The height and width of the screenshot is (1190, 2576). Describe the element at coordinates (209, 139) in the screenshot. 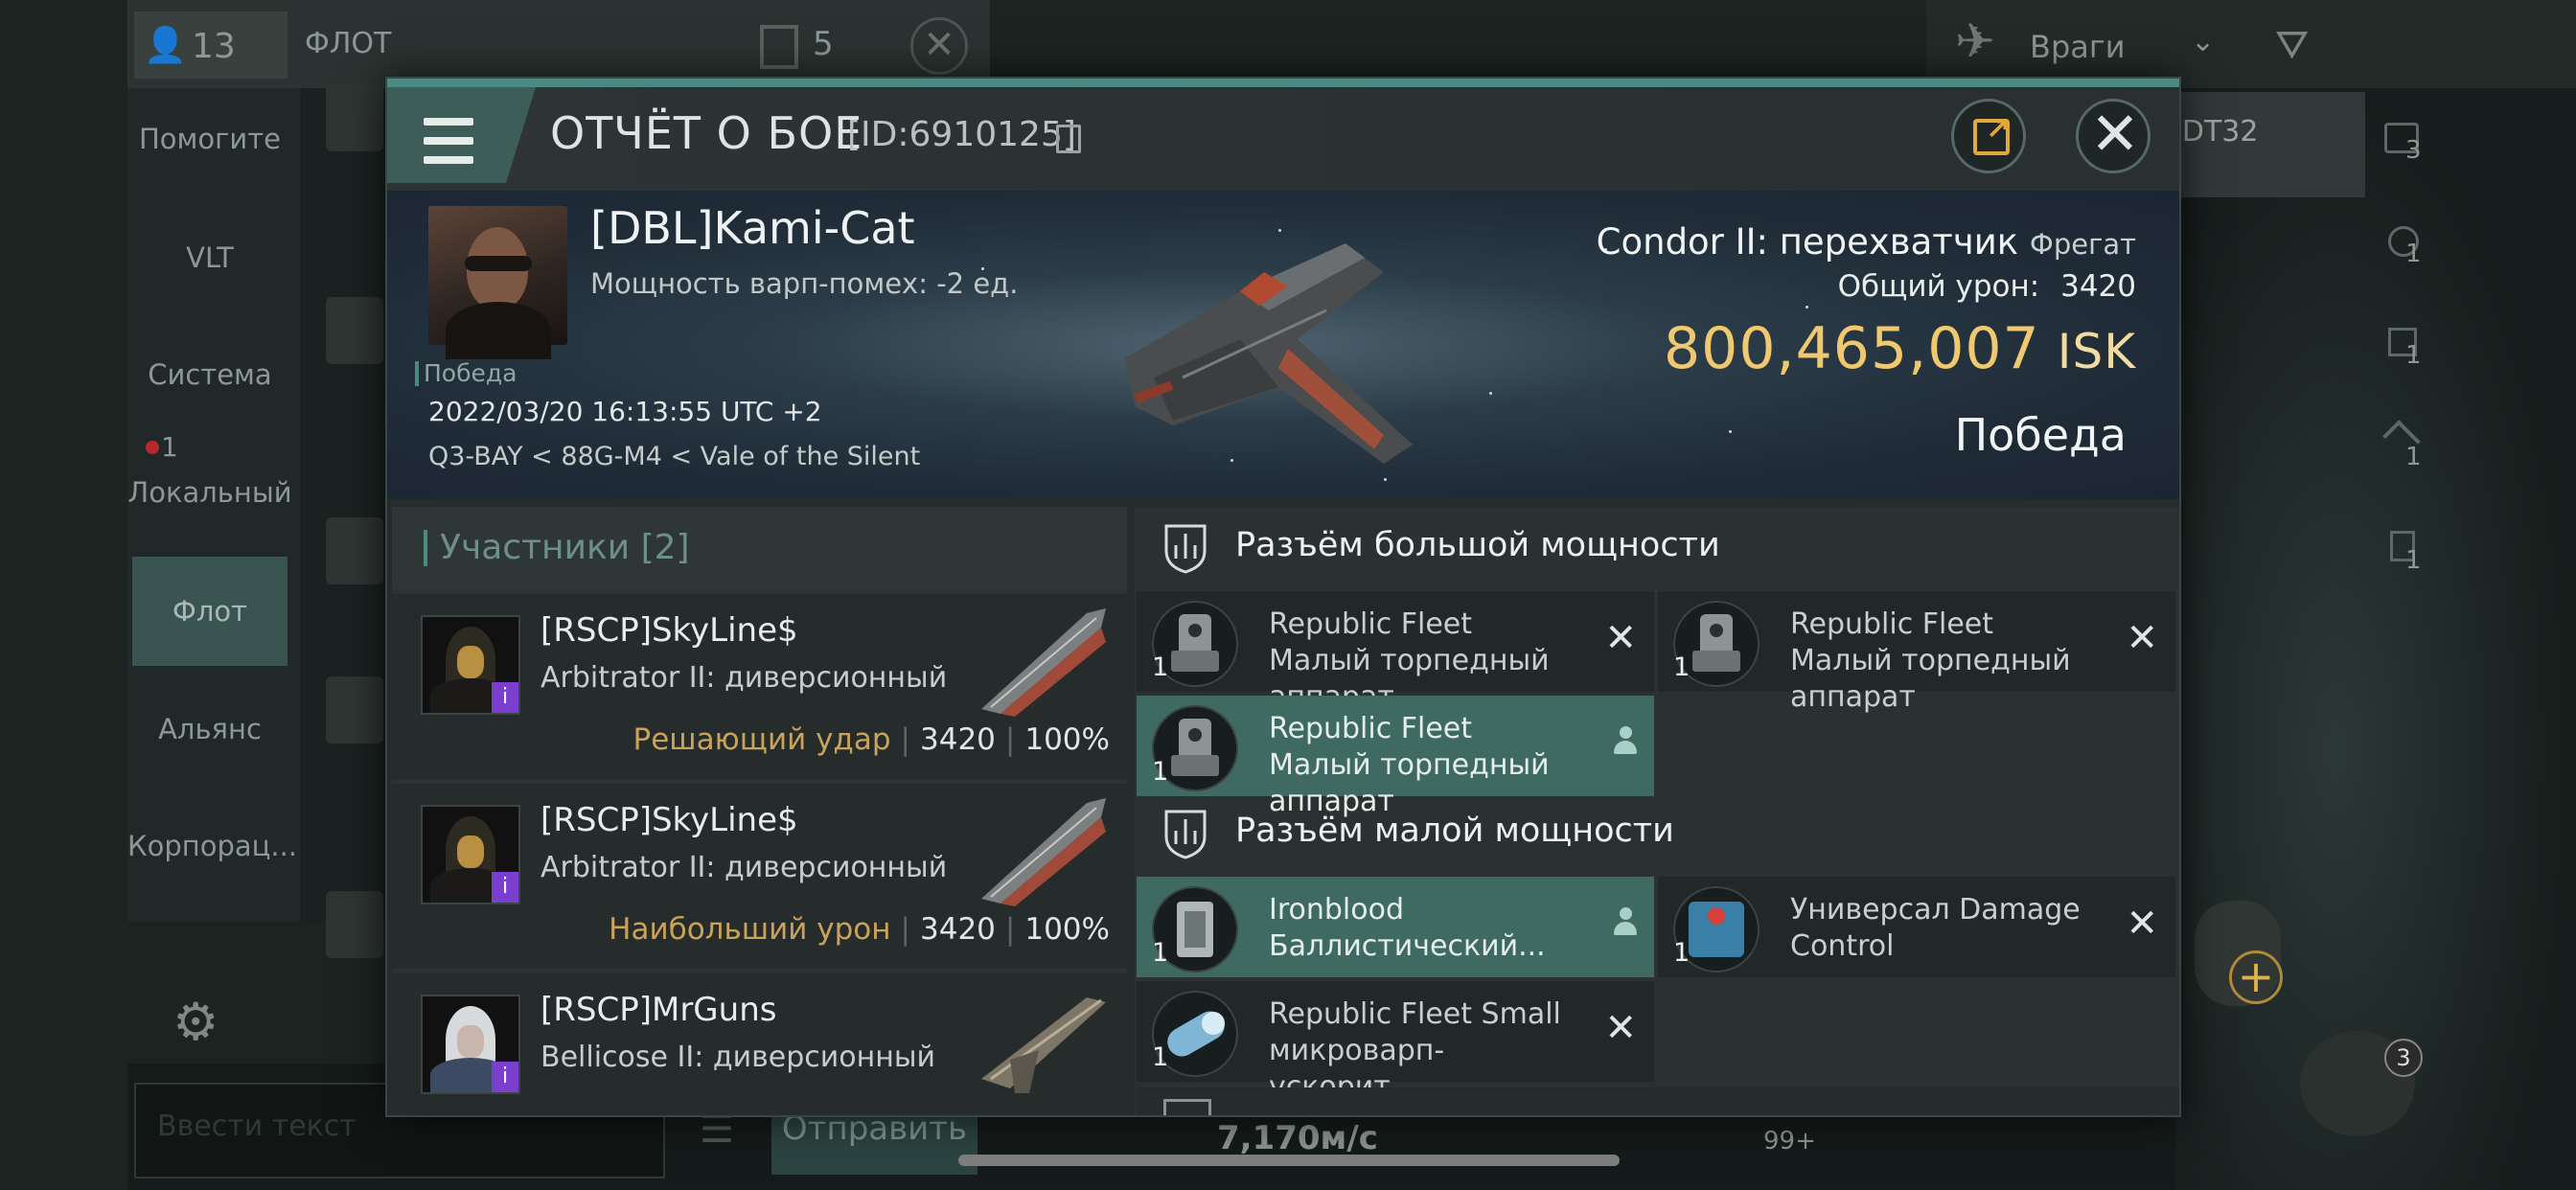

I see `channel-help: Помогите` at that location.